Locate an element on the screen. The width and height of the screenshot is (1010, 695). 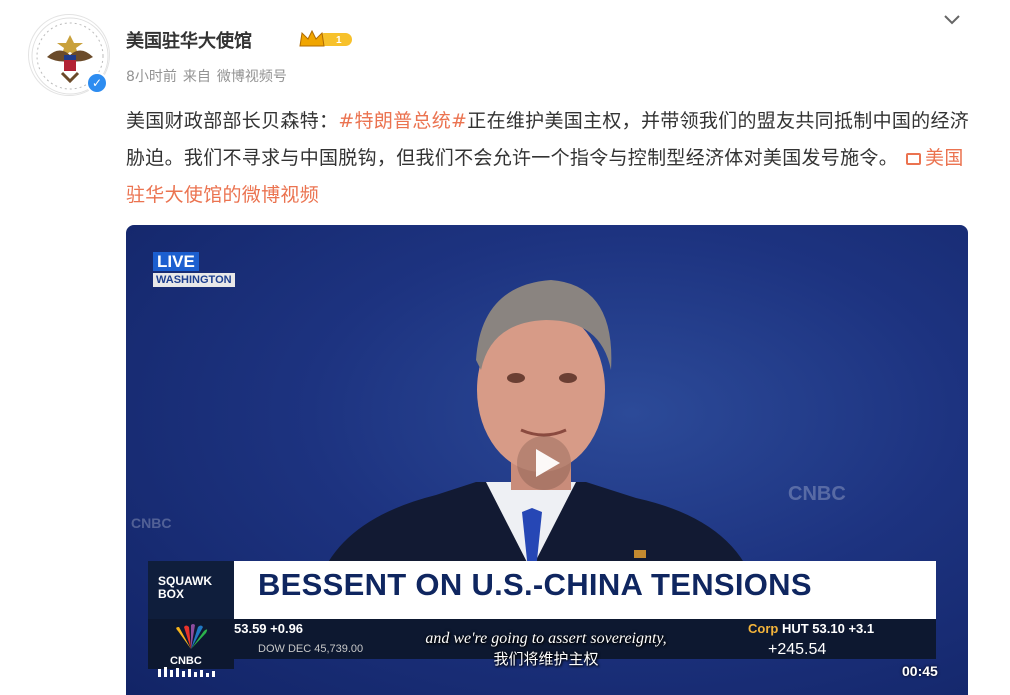
ticker-left: 53.59 +0.96 is located at coordinates (269, 628).